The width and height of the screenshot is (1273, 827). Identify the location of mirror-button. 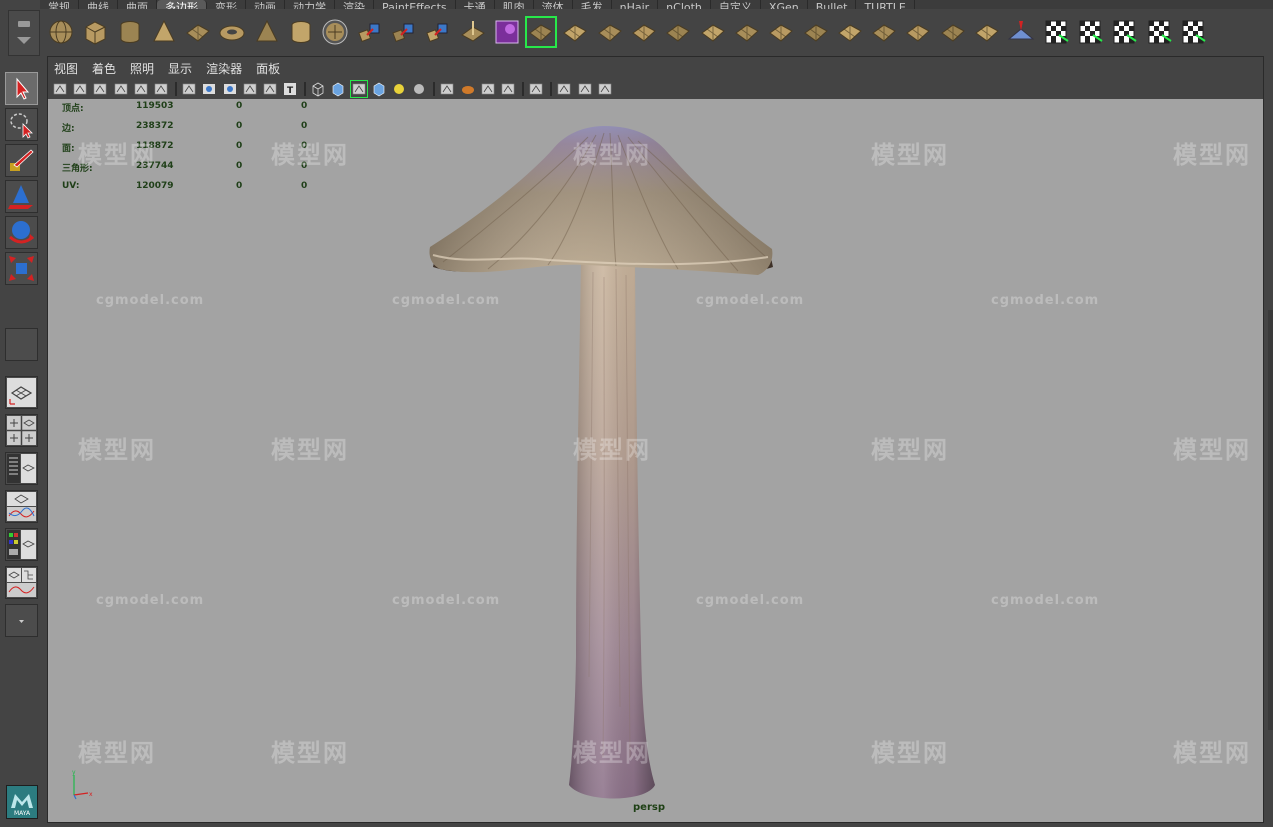
(541, 31).